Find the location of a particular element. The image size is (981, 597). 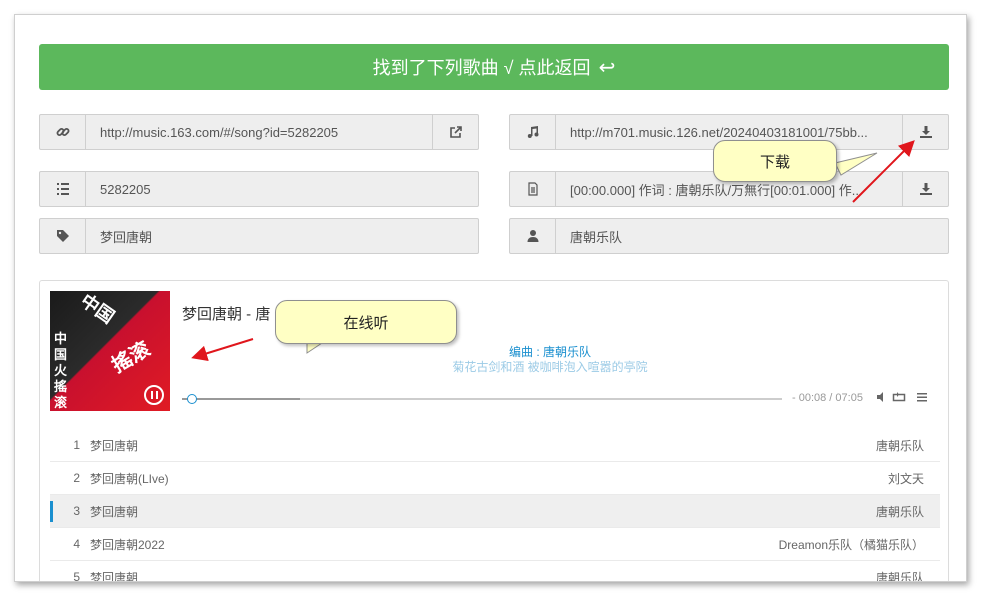

loop-icon is located at coordinates (899, 398).